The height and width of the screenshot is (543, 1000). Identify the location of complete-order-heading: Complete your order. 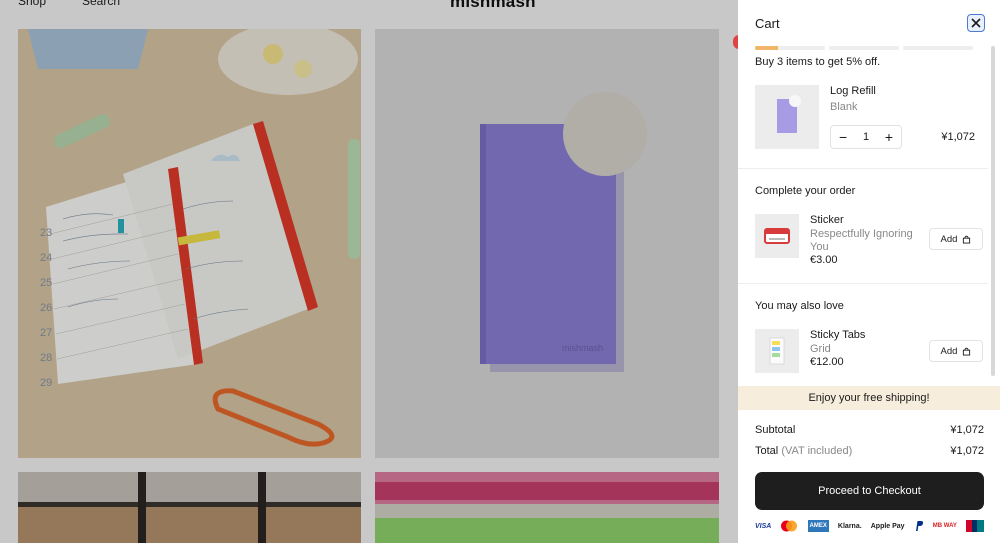
(805, 191).